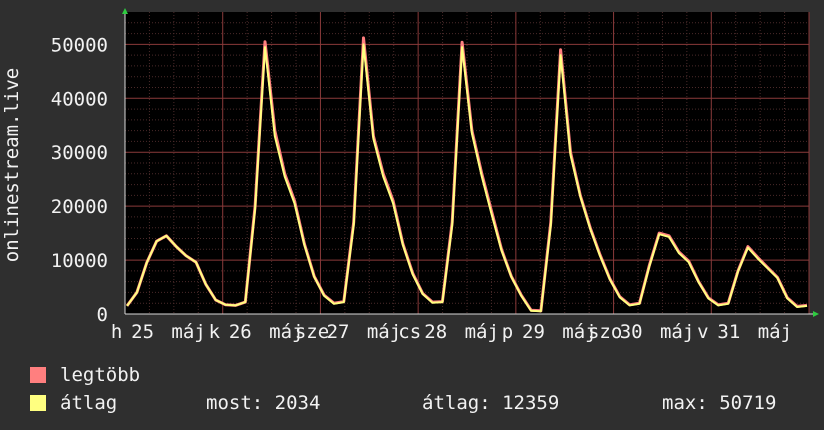 The image size is (824, 430). I want to click on y-axis-label: onlinestream.live, so click(12, 165).